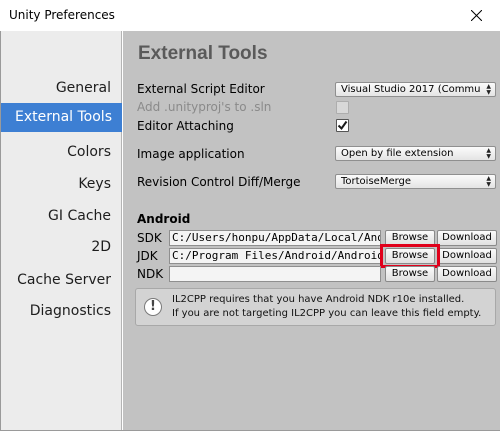 The image size is (500, 431). Describe the element at coordinates (164, 219) in the screenshot. I see `android-section-label: Android` at that location.